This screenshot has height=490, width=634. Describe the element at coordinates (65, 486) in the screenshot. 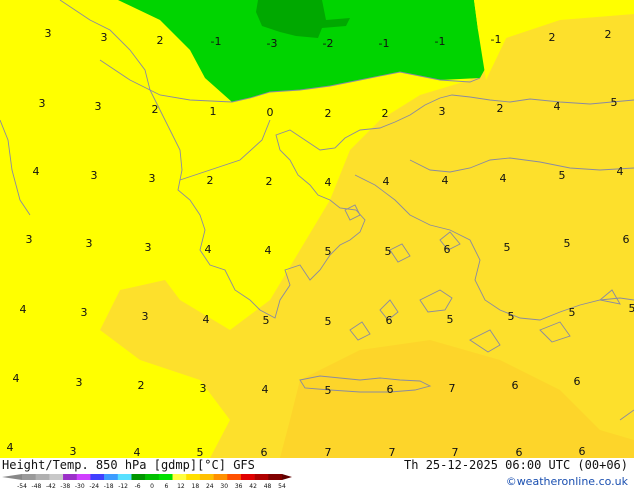

I see `legend-tick-label: -38` at that location.